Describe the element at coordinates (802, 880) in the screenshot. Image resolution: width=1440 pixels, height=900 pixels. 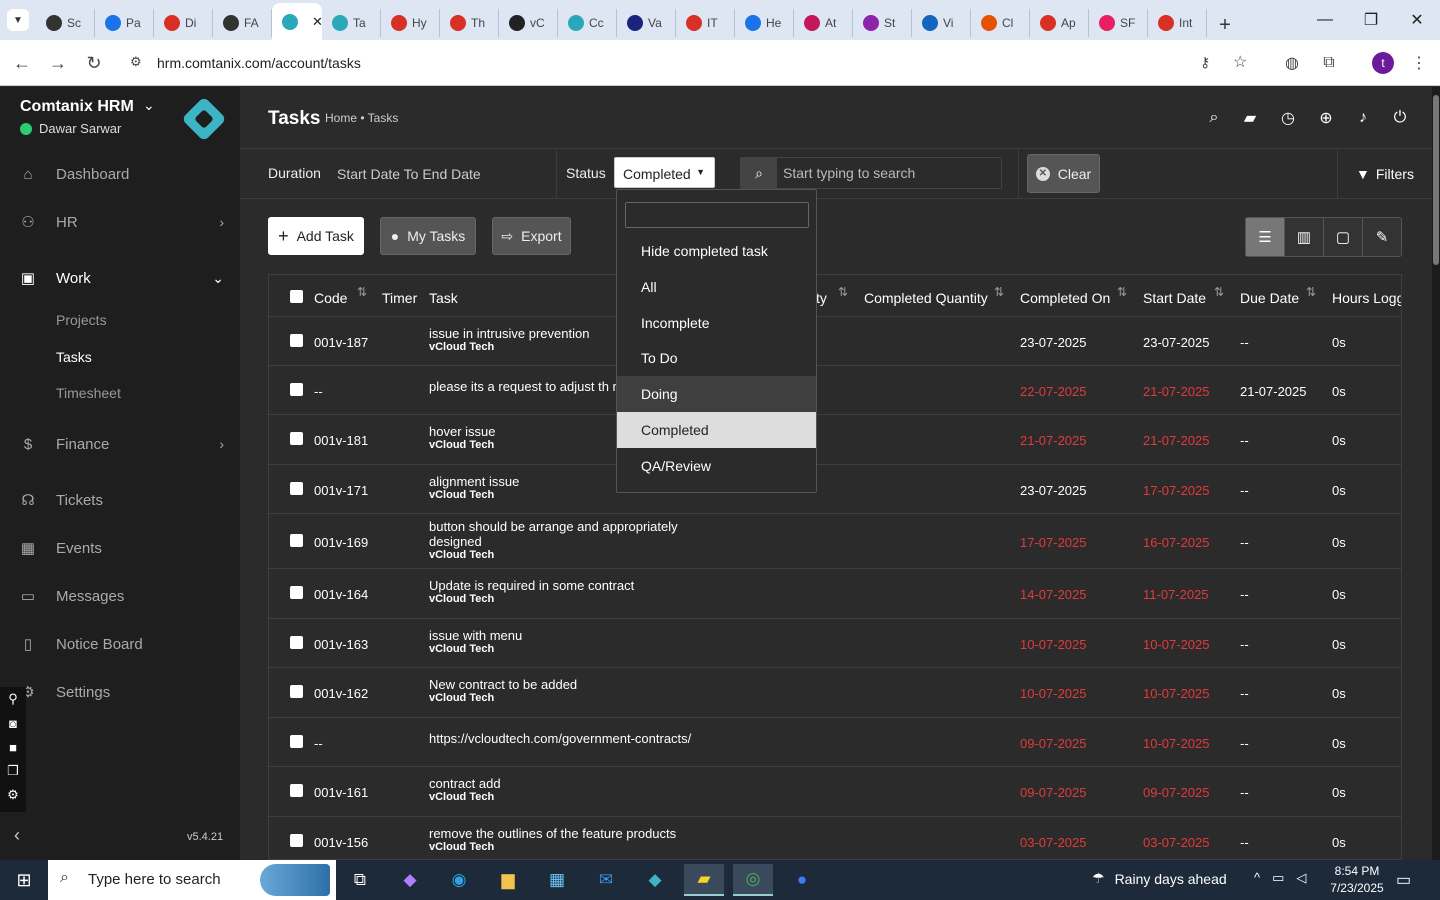
I see `zoom-icon: ●` at that location.